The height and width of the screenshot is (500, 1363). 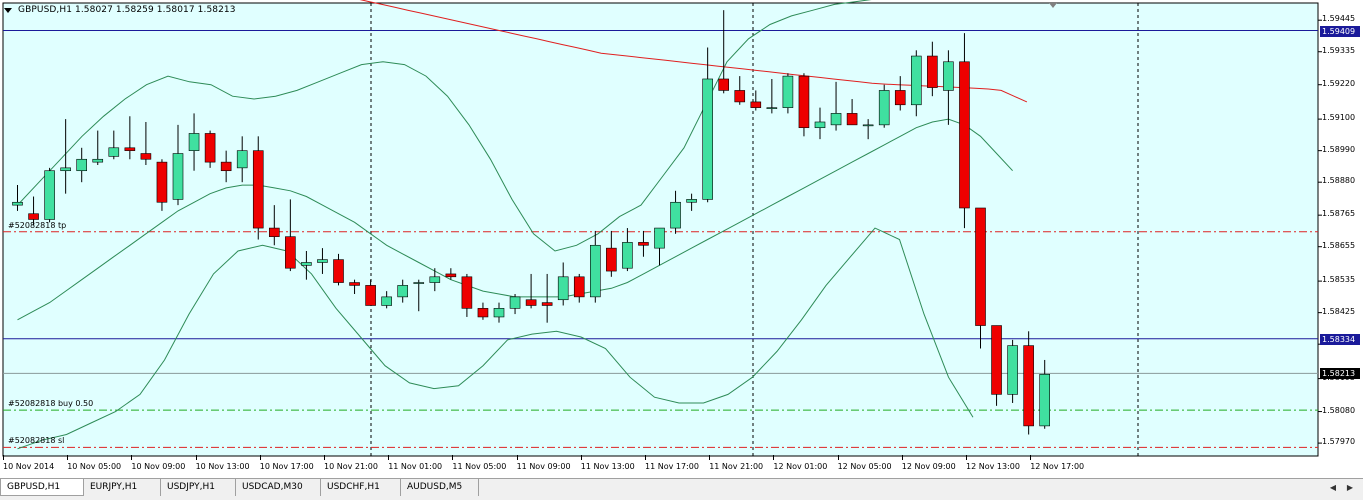 I want to click on time-axis-label: 10 Nov 17:00, so click(x=286, y=466).